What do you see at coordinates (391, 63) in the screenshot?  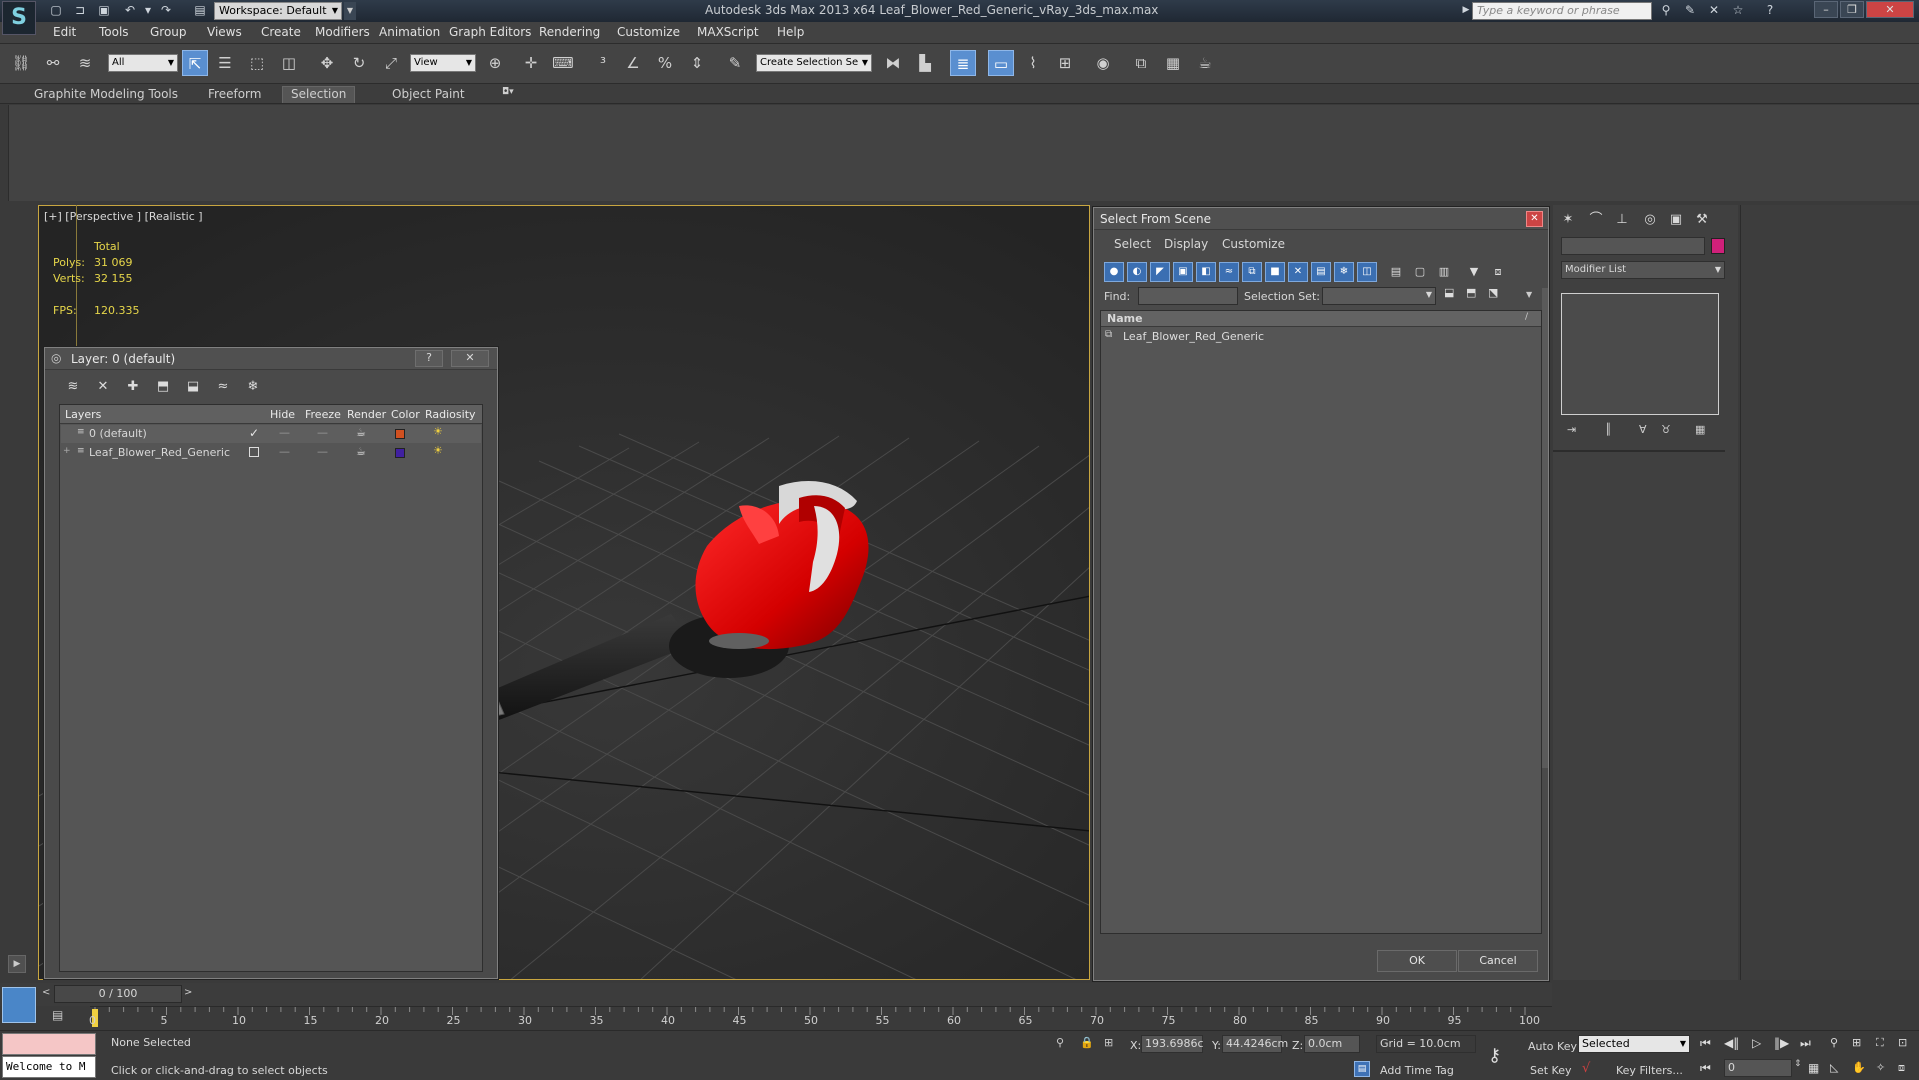 I see `select-scale-icon: ⤢` at bounding box center [391, 63].